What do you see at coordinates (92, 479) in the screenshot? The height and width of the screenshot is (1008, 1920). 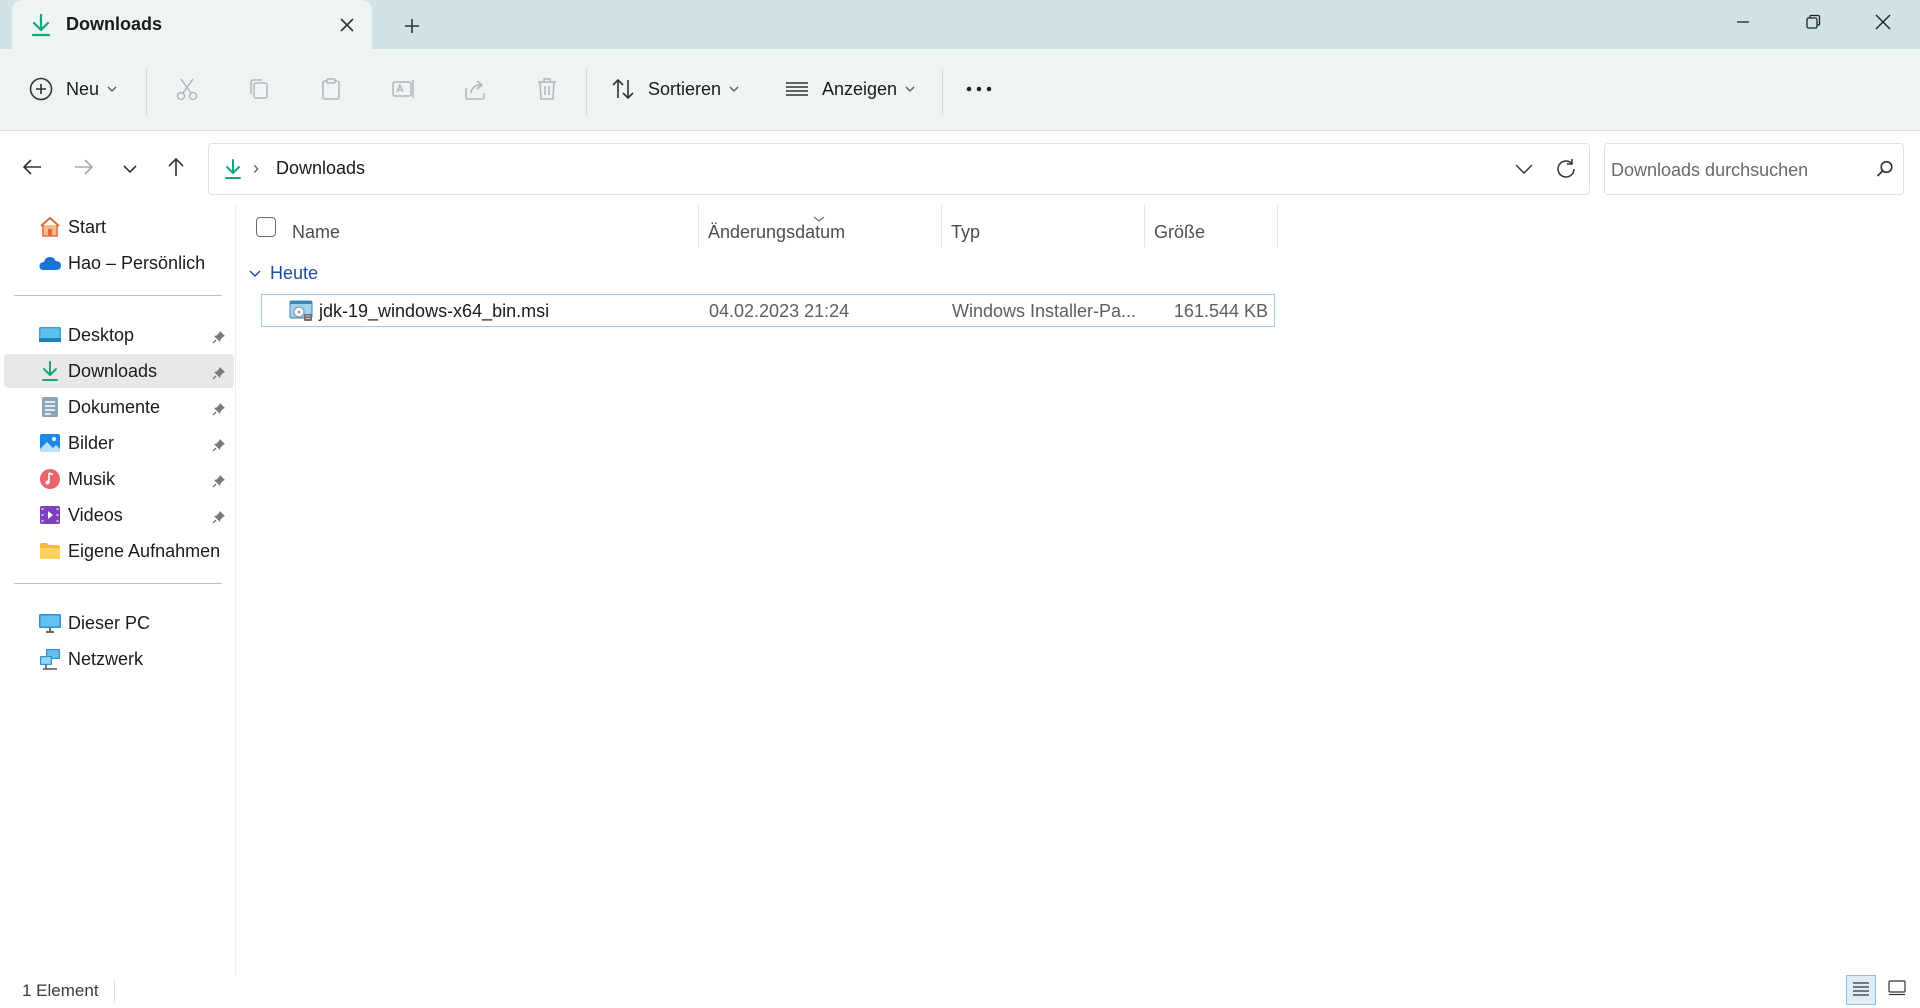 I see `sidebar-item-label: Musik` at bounding box center [92, 479].